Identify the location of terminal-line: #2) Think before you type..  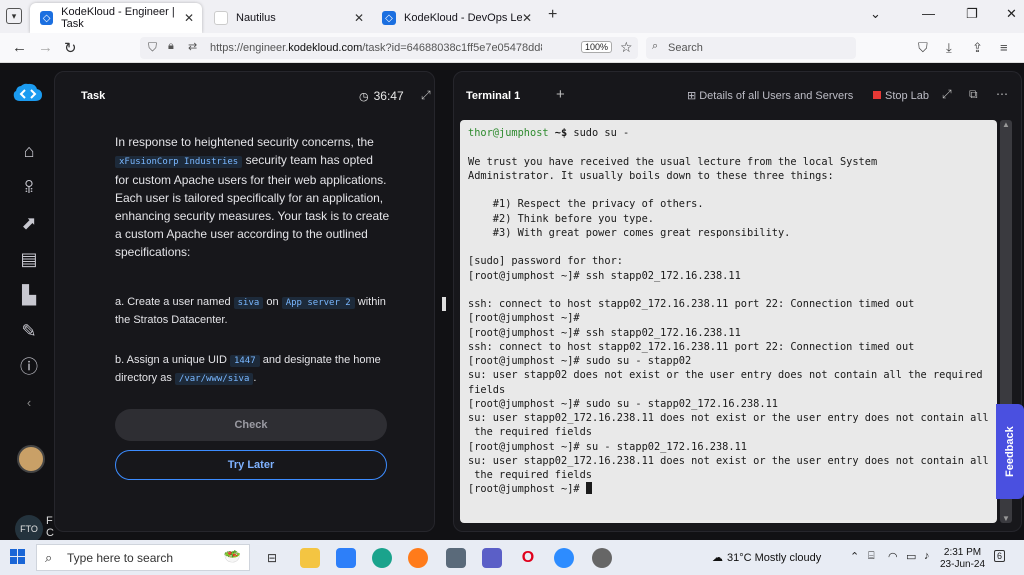
(561, 218).